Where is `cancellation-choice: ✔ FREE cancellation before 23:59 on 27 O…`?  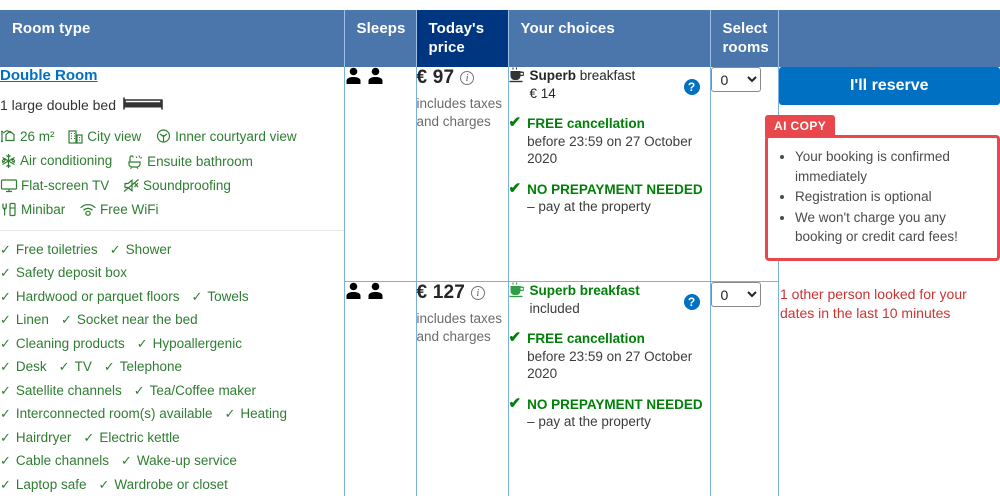
cancellation-choice: ✔ FREE cancellation before 23:59 on 27 O… is located at coordinates (609, 141).